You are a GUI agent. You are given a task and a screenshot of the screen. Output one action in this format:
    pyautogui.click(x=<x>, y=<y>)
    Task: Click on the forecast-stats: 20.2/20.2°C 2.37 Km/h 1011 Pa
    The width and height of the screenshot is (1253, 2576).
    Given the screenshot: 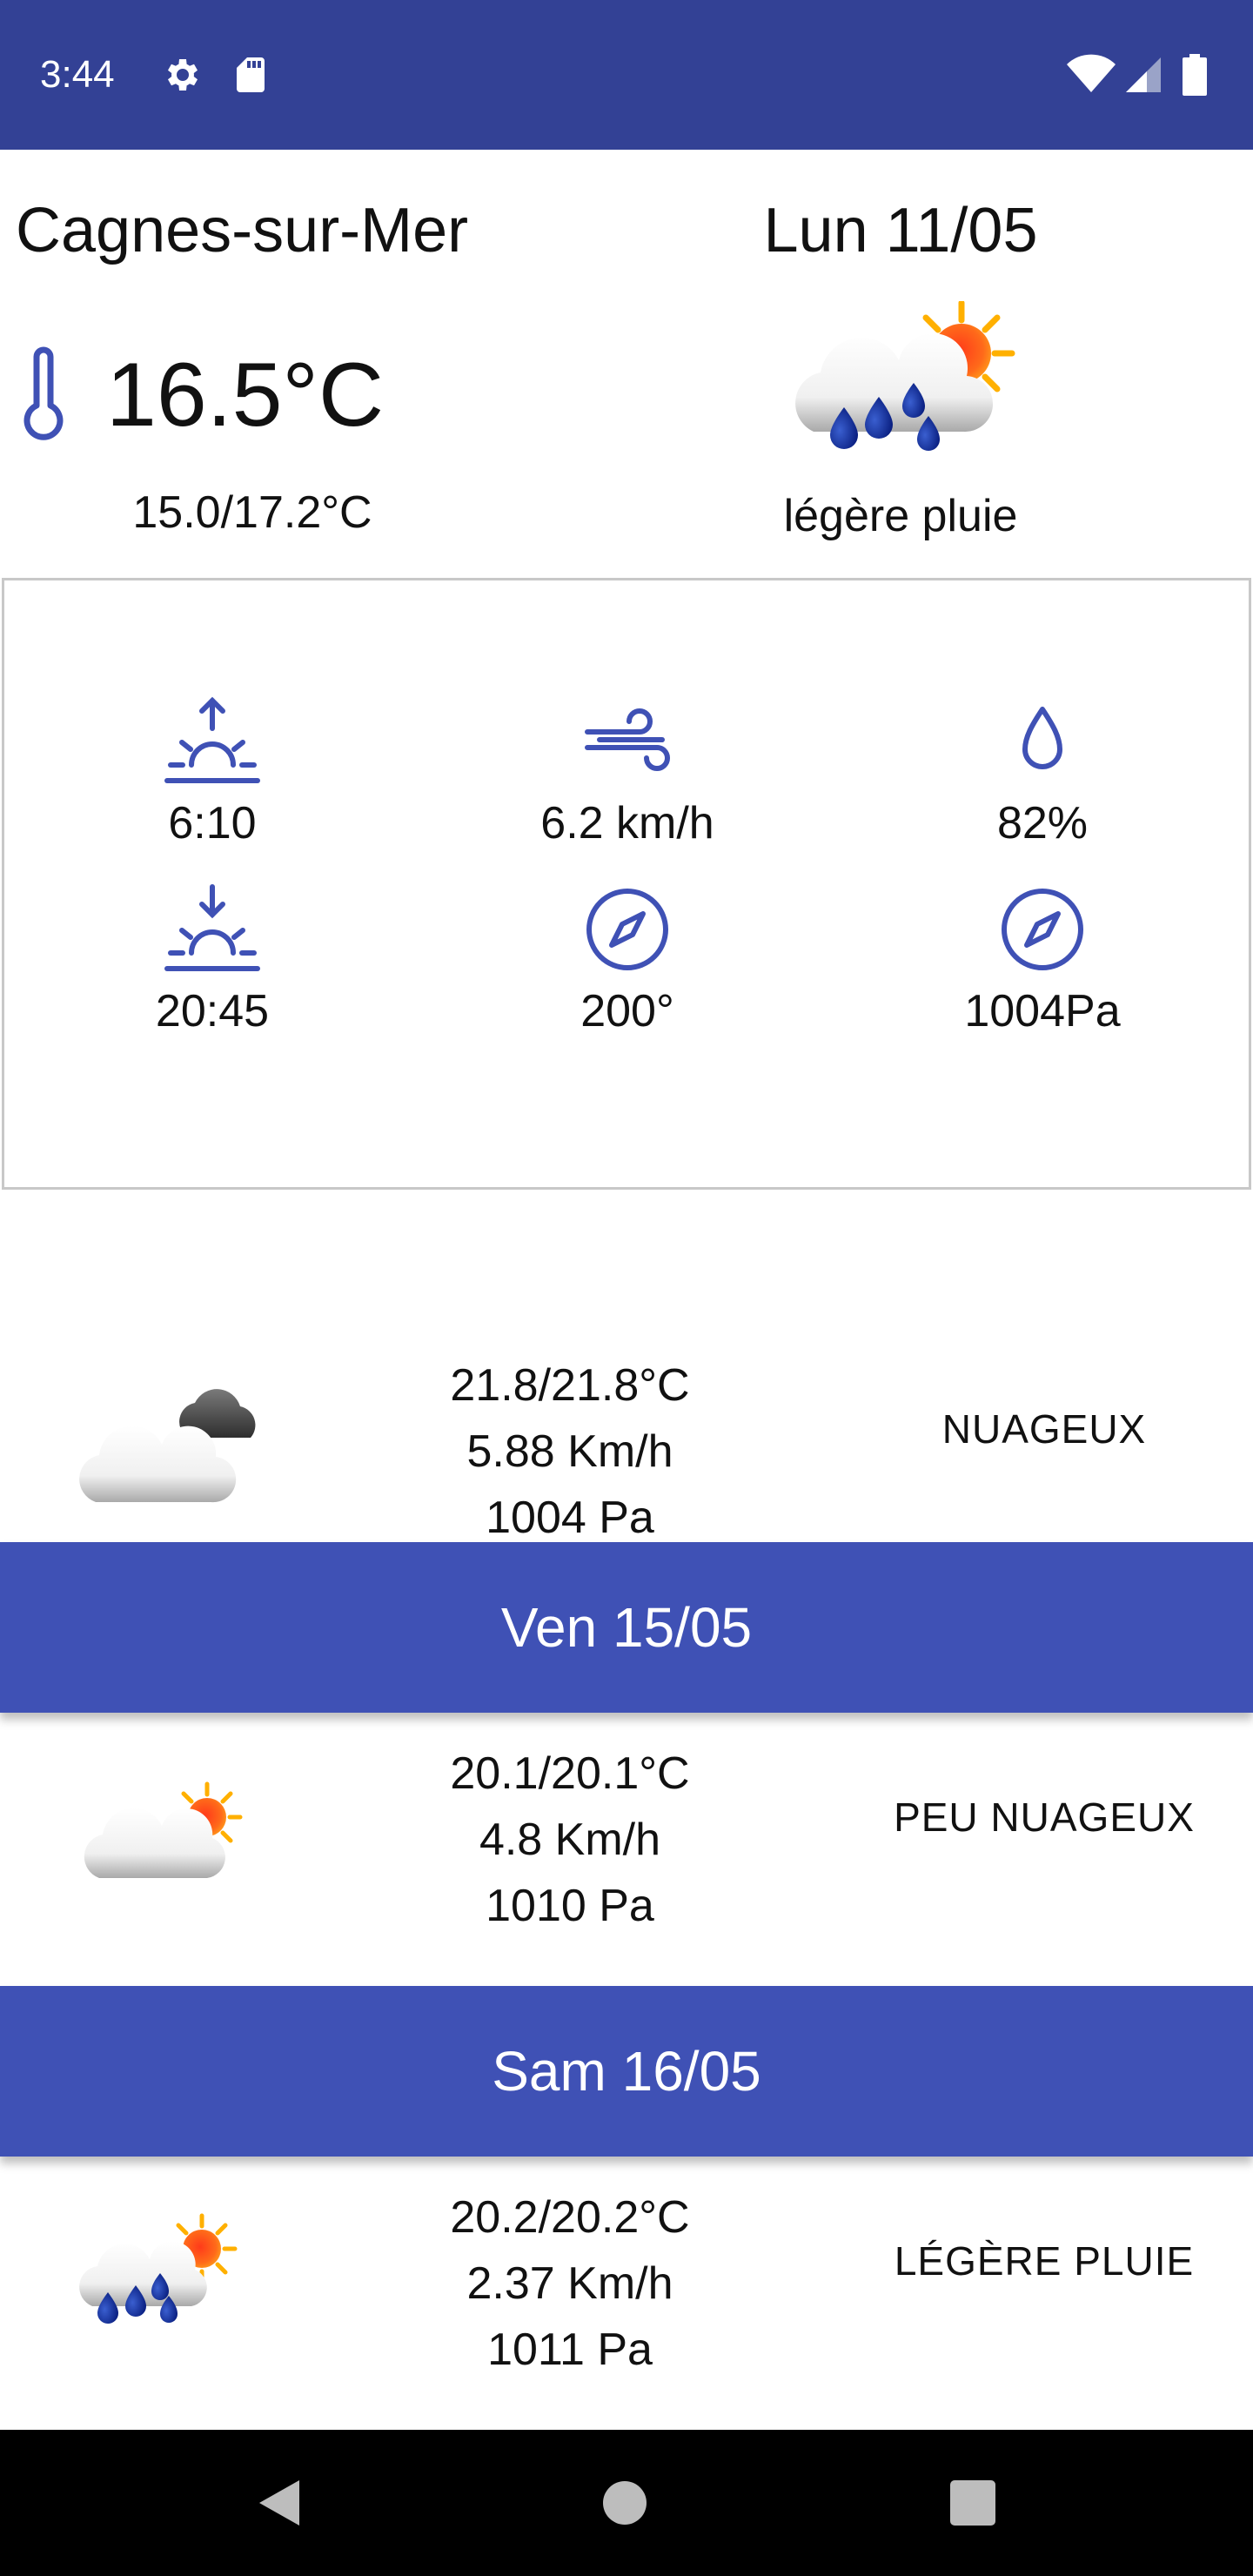 What is the action you would take?
    pyautogui.click(x=570, y=2283)
    